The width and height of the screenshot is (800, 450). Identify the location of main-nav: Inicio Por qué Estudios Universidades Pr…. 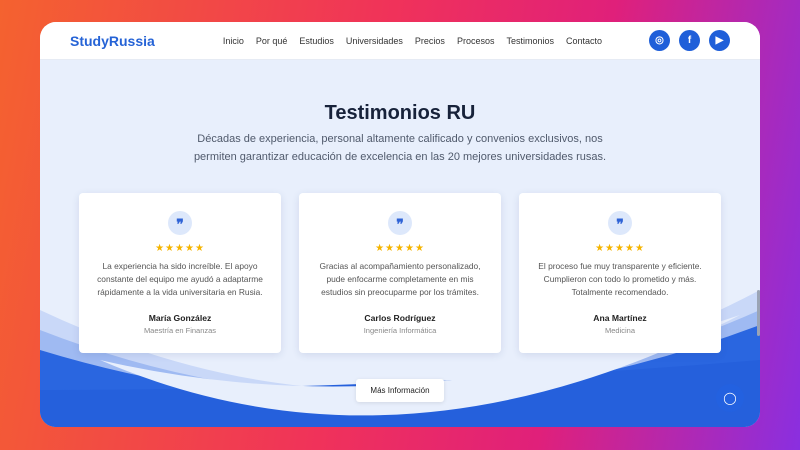
(412, 41).